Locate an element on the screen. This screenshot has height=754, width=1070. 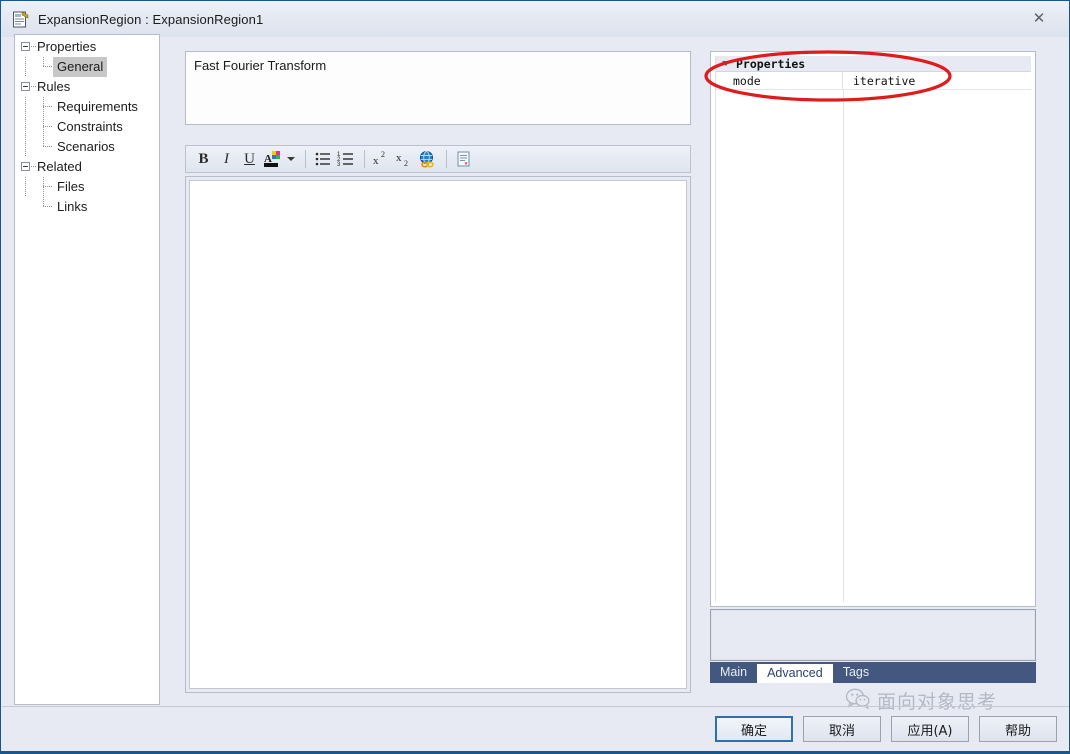
svg-text: 3 is located at coordinates (339, 165).